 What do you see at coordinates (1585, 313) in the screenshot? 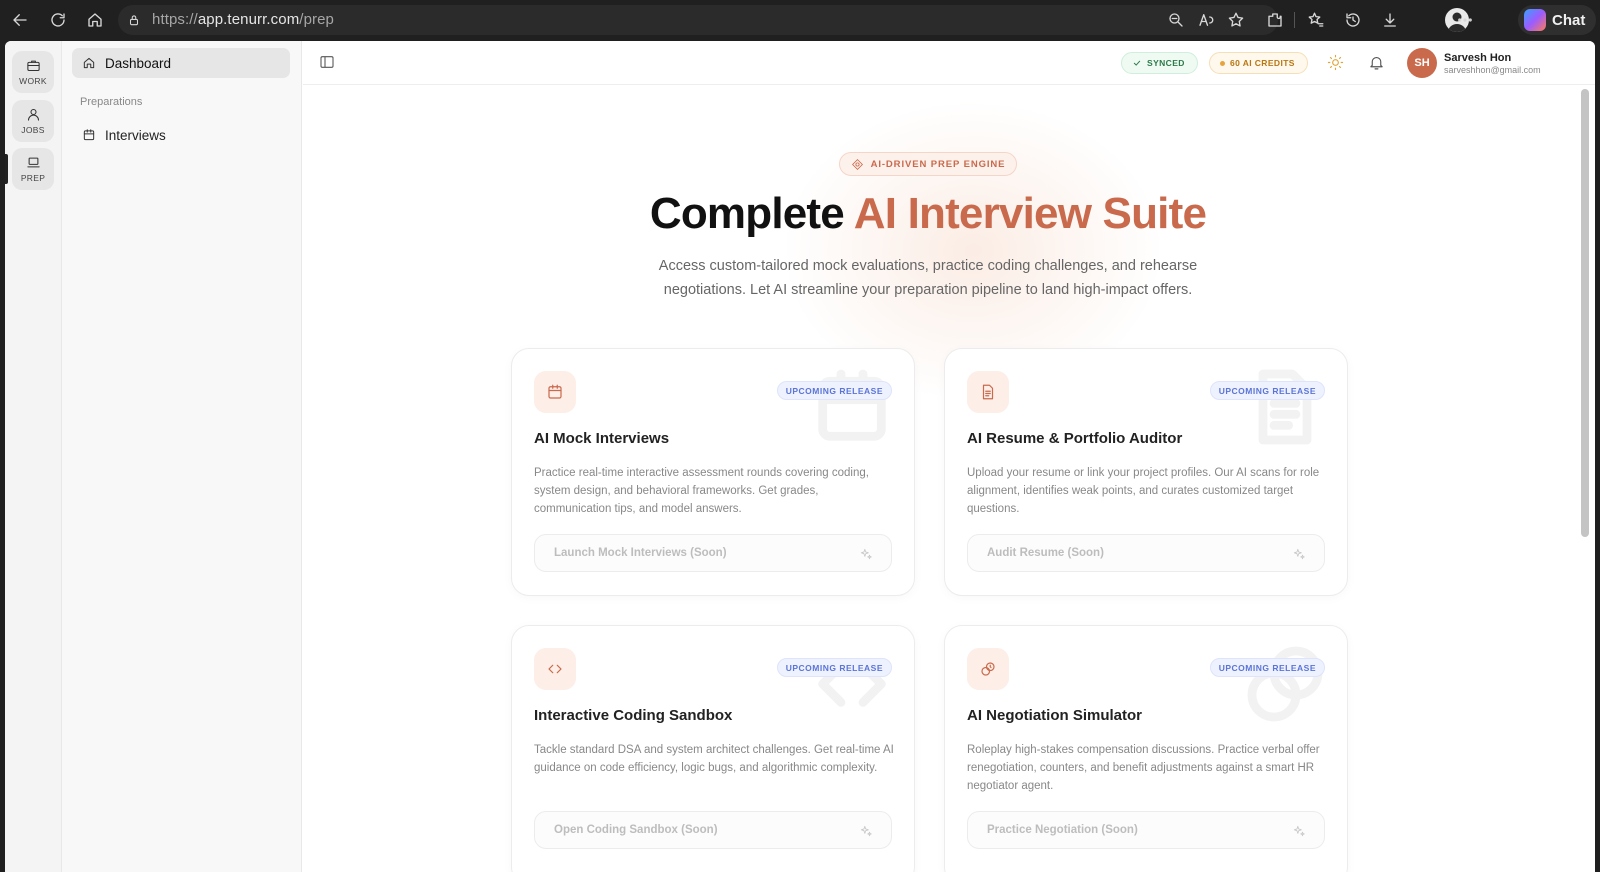
I see `scrollbar` at bounding box center [1585, 313].